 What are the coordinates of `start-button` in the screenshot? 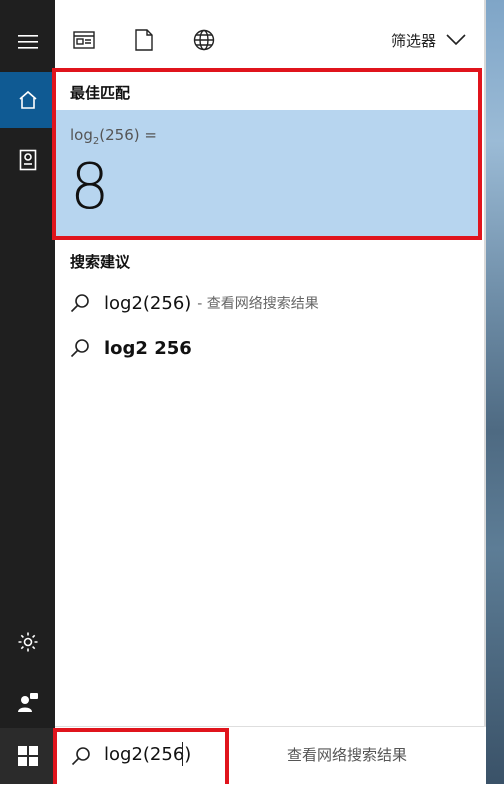 It's located at (27, 756).